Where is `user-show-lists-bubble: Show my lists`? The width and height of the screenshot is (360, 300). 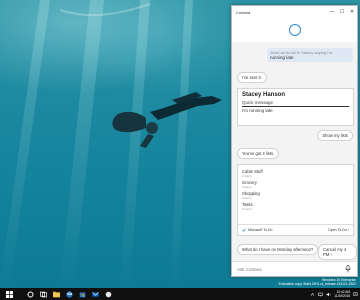 user-show-lists-bubble: Show my lists is located at coordinates (335, 135).